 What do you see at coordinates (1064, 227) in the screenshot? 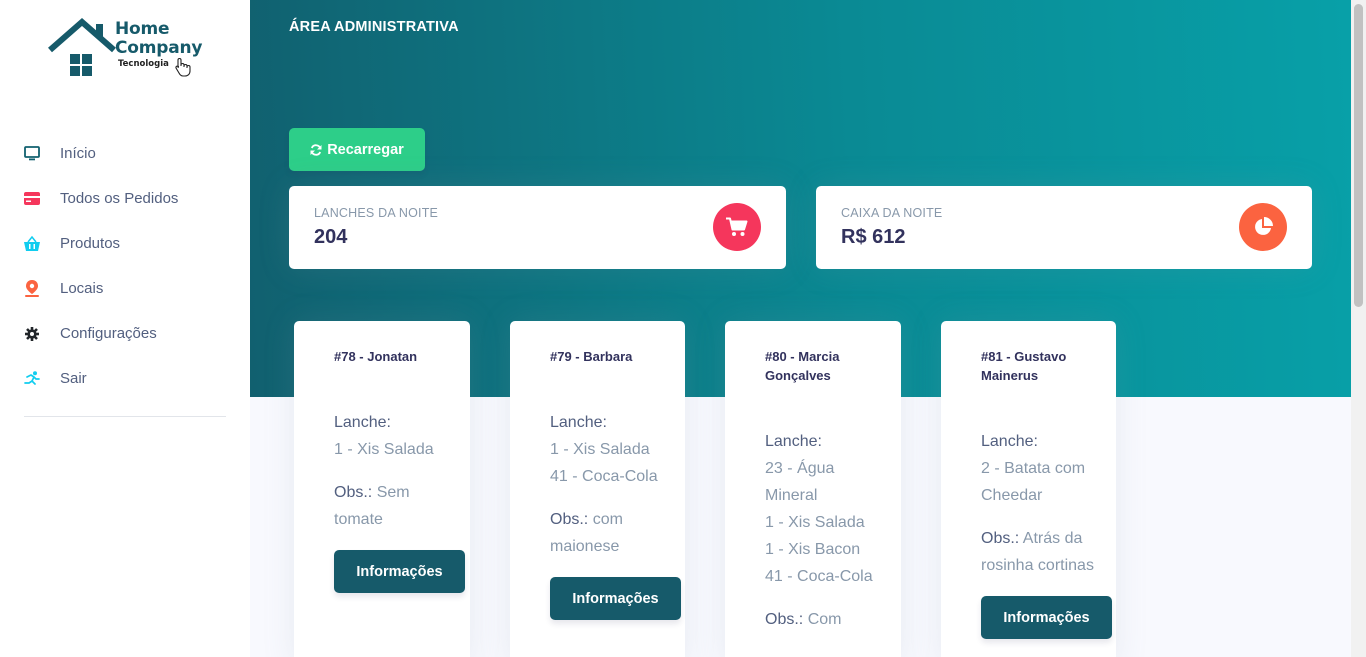
I see `stat-card-caixa: CAIXA DA NOITE R$ 612` at bounding box center [1064, 227].